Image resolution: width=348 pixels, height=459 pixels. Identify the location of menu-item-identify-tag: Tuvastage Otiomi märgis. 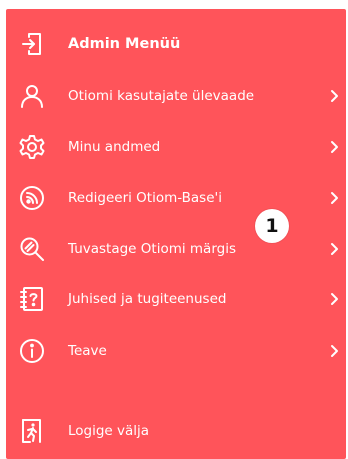
(176, 249).